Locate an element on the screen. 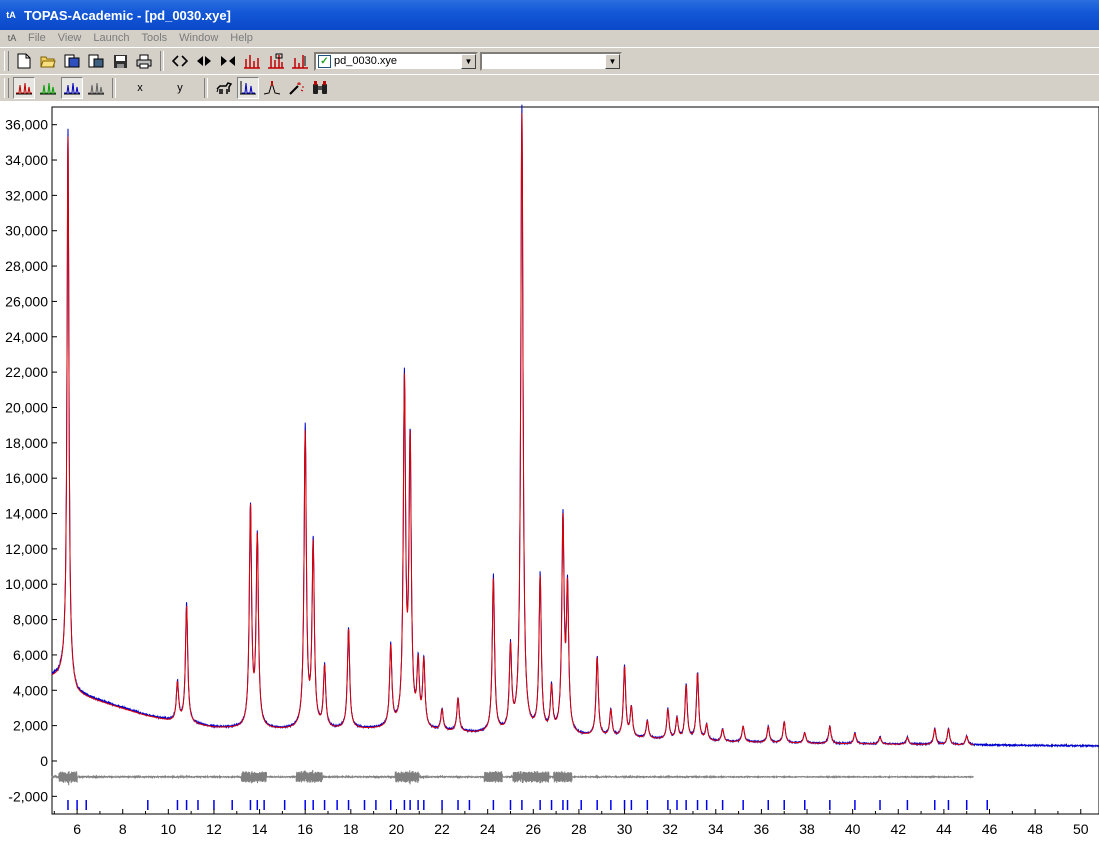  open-inp-icon is located at coordinates (72, 61).